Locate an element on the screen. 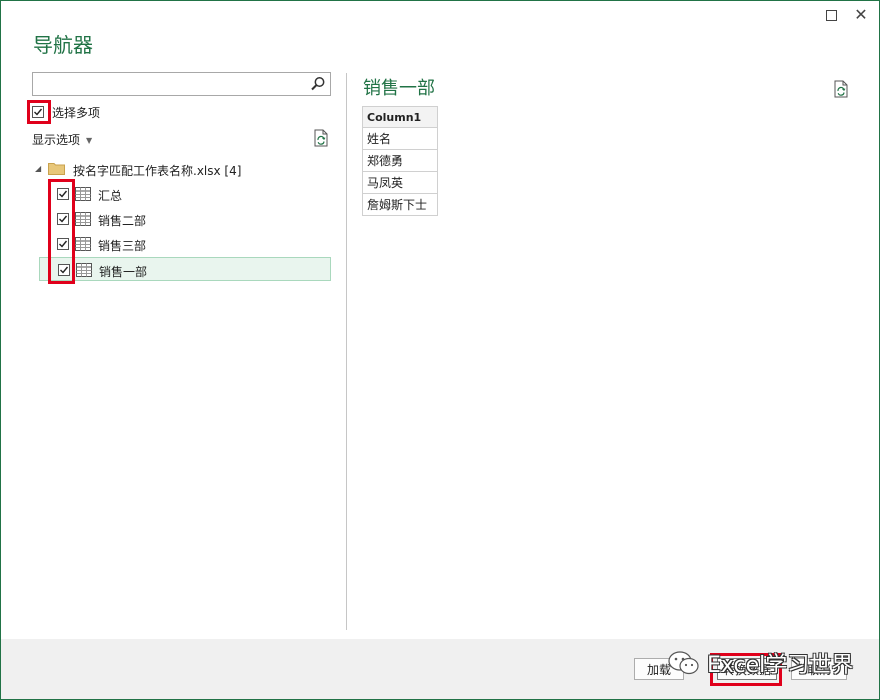  table-cell: 郑德勇 is located at coordinates (400, 160).